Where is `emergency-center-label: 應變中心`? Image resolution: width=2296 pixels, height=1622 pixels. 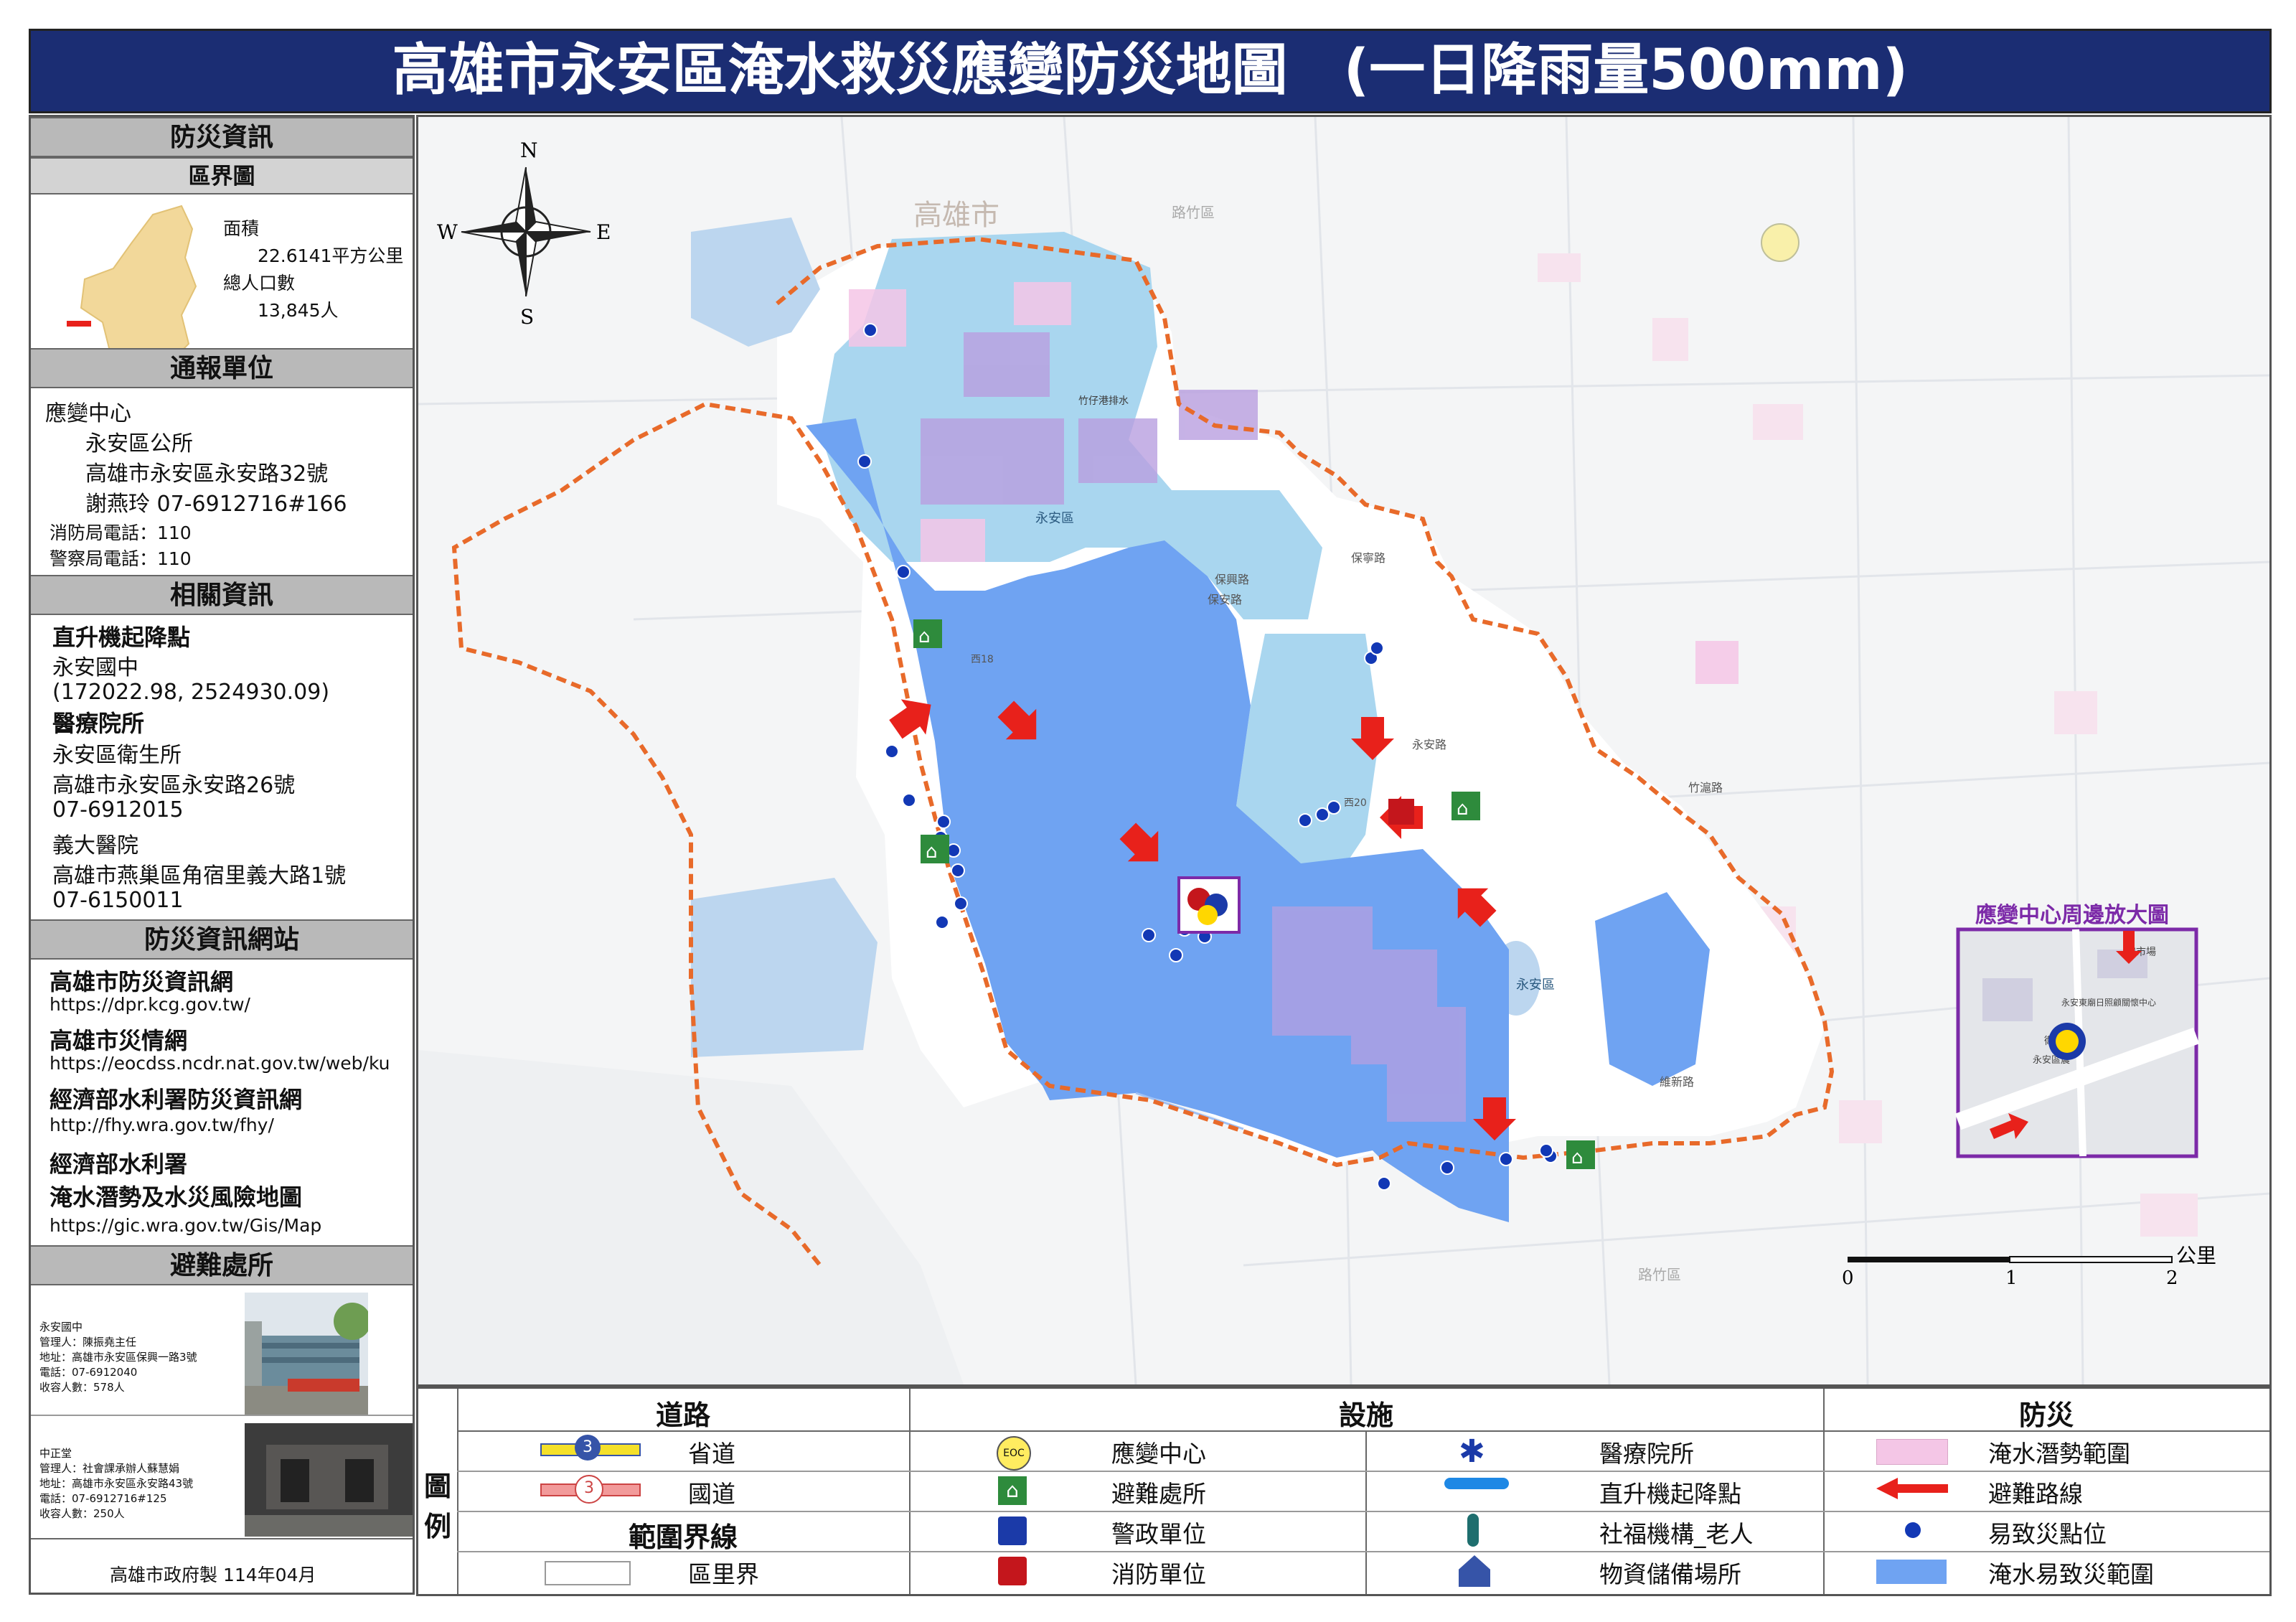 emergency-center-label: 應變中心 is located at coordinates (88, 413).